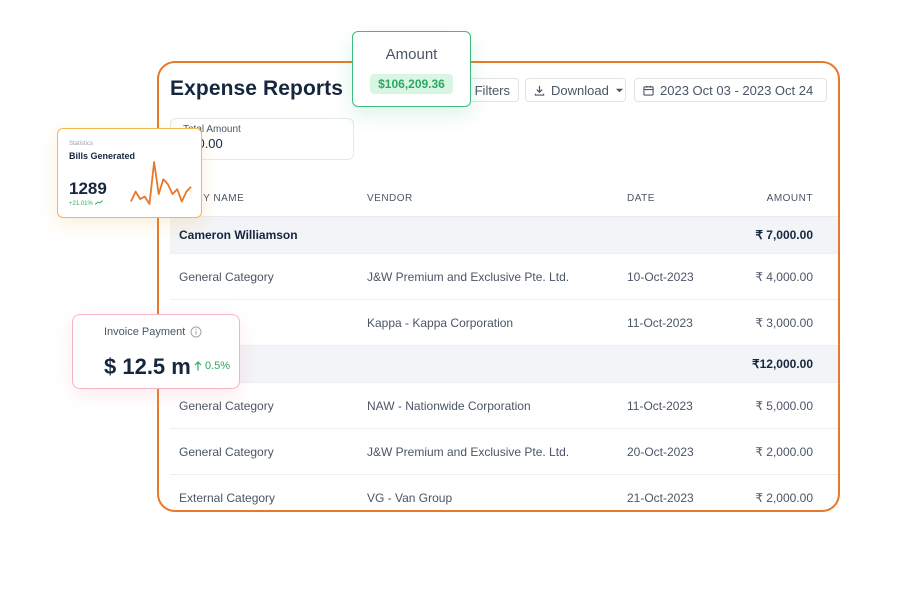  What do you see at coordinates (203, 143) in the screenshot?
I see `total-amount-value: 000.00` at bounding box center [203, 143].